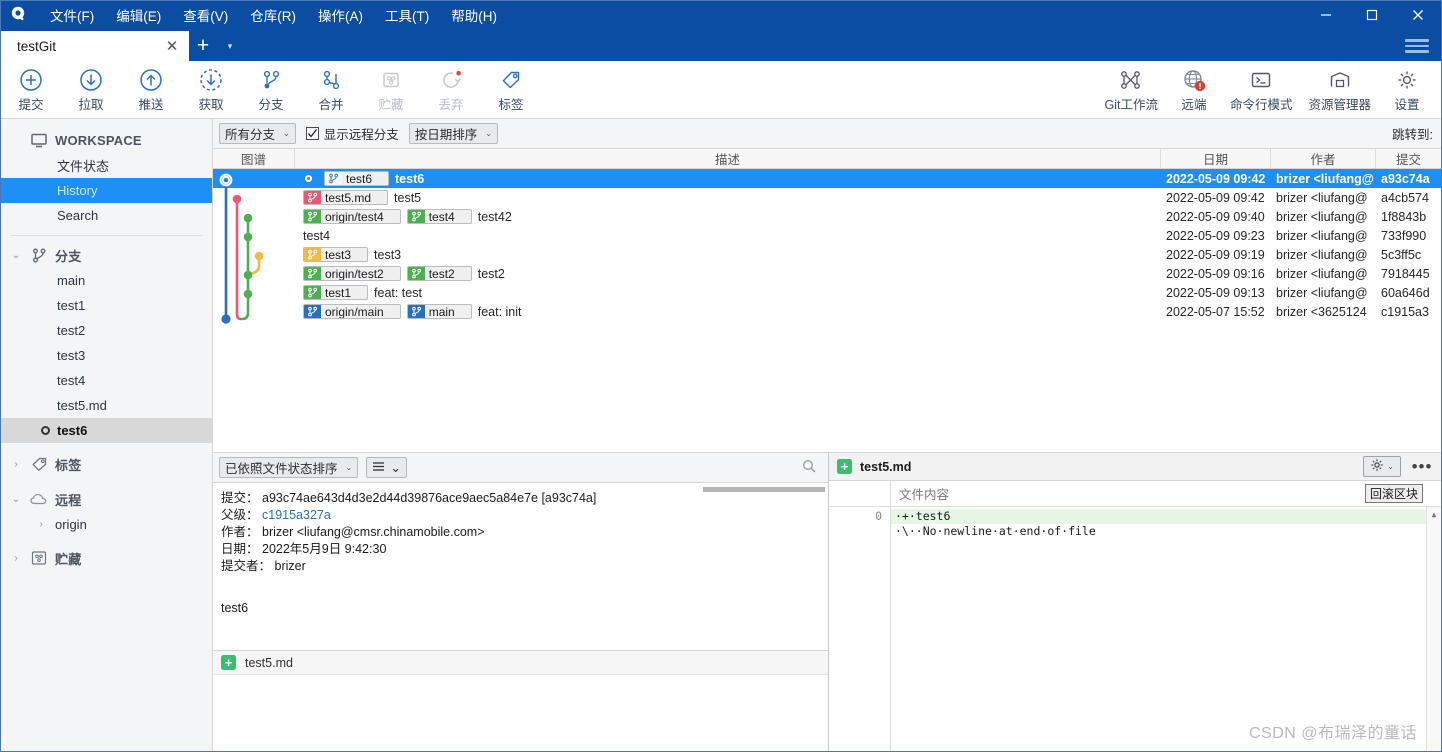 This screenshot has height=752, width=1442. What do you see at coordinates (289, 467) in the screenshot?
I see `file-sort-dropdown: 已依照文件状态排序 ⌄` at bounding box center [289, 467].